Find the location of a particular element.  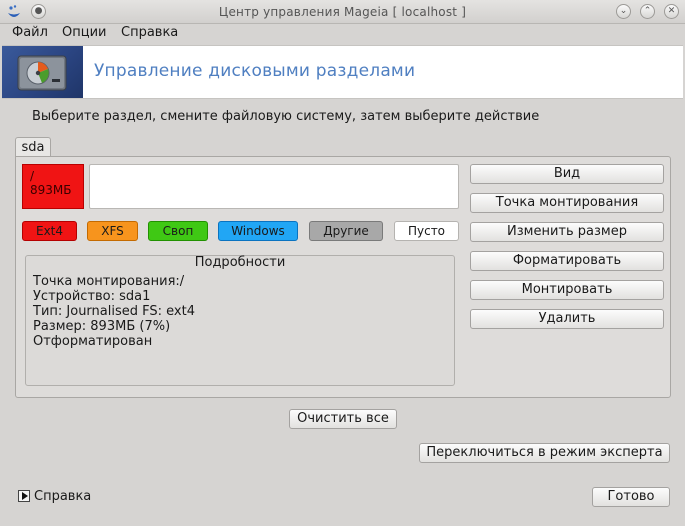

detail-mount-point: Точка монтирования:/ is located at coordinates (109, 281).